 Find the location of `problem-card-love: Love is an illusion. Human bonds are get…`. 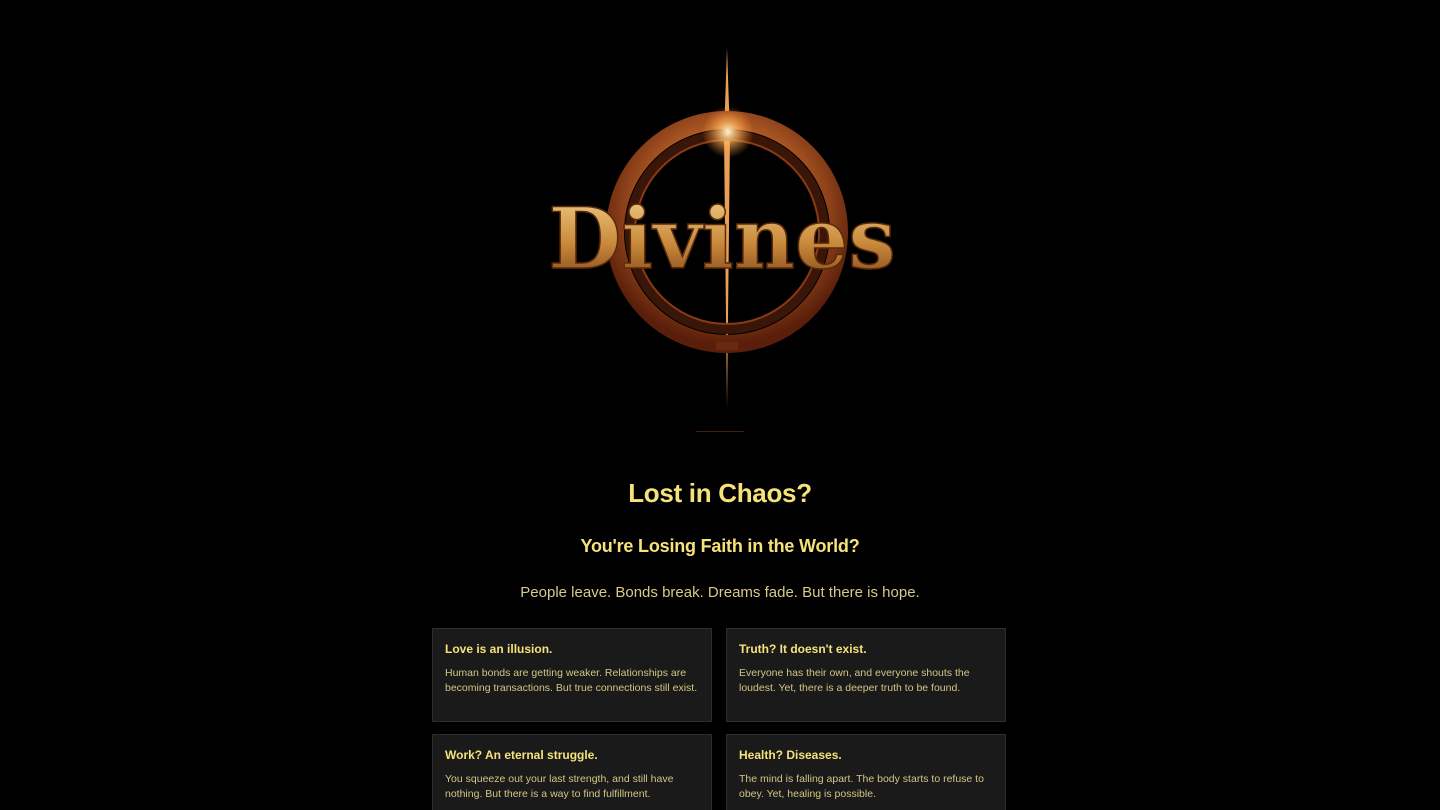

problem-card-love: Love is an illusion. Human bonds are get… is located at coordinates (572, 675).